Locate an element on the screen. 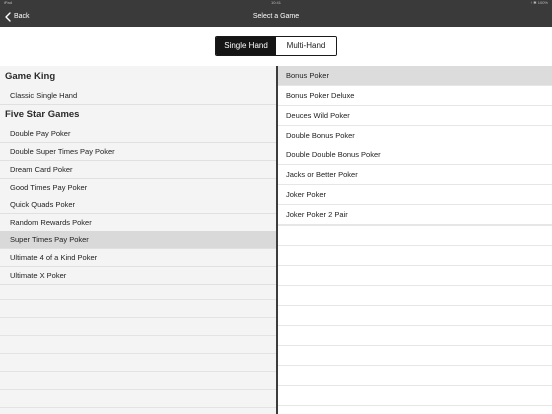  list-item: Deuces Wild Poker is located at coordinates (415, 116).